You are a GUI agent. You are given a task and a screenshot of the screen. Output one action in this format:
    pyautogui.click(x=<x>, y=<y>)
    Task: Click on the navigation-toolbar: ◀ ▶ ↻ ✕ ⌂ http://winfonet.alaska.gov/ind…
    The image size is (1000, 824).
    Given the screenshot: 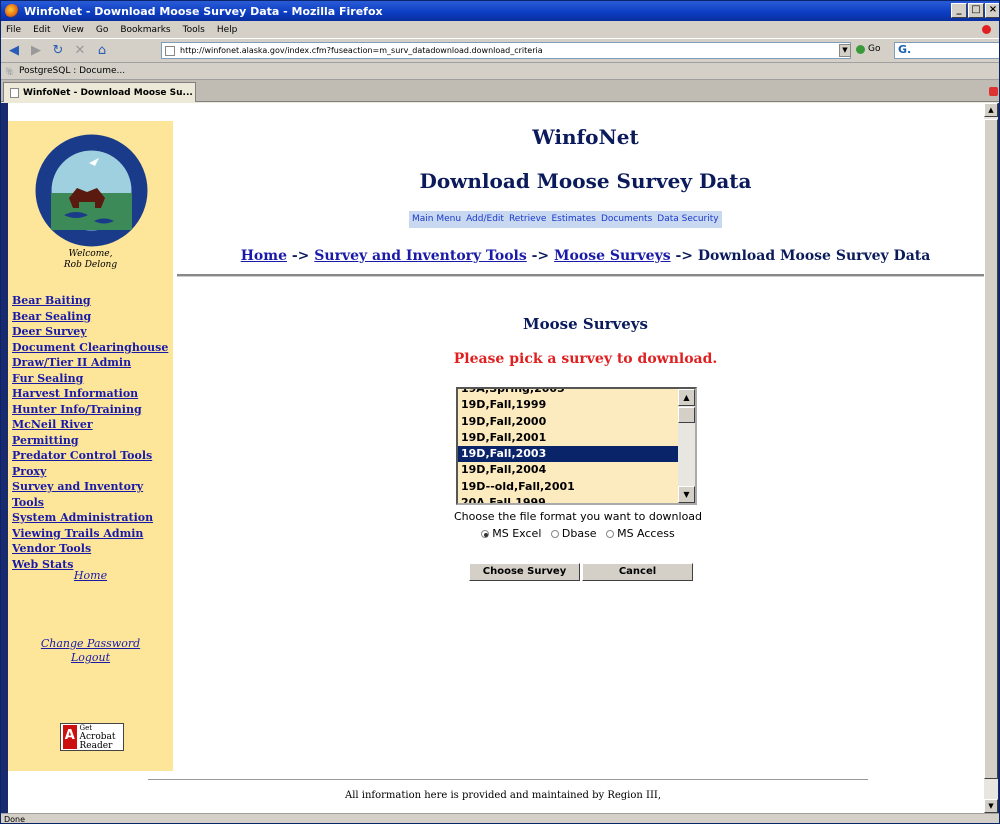 What is the action you would take?
    pyautogui.click(x=500, y=51)
    